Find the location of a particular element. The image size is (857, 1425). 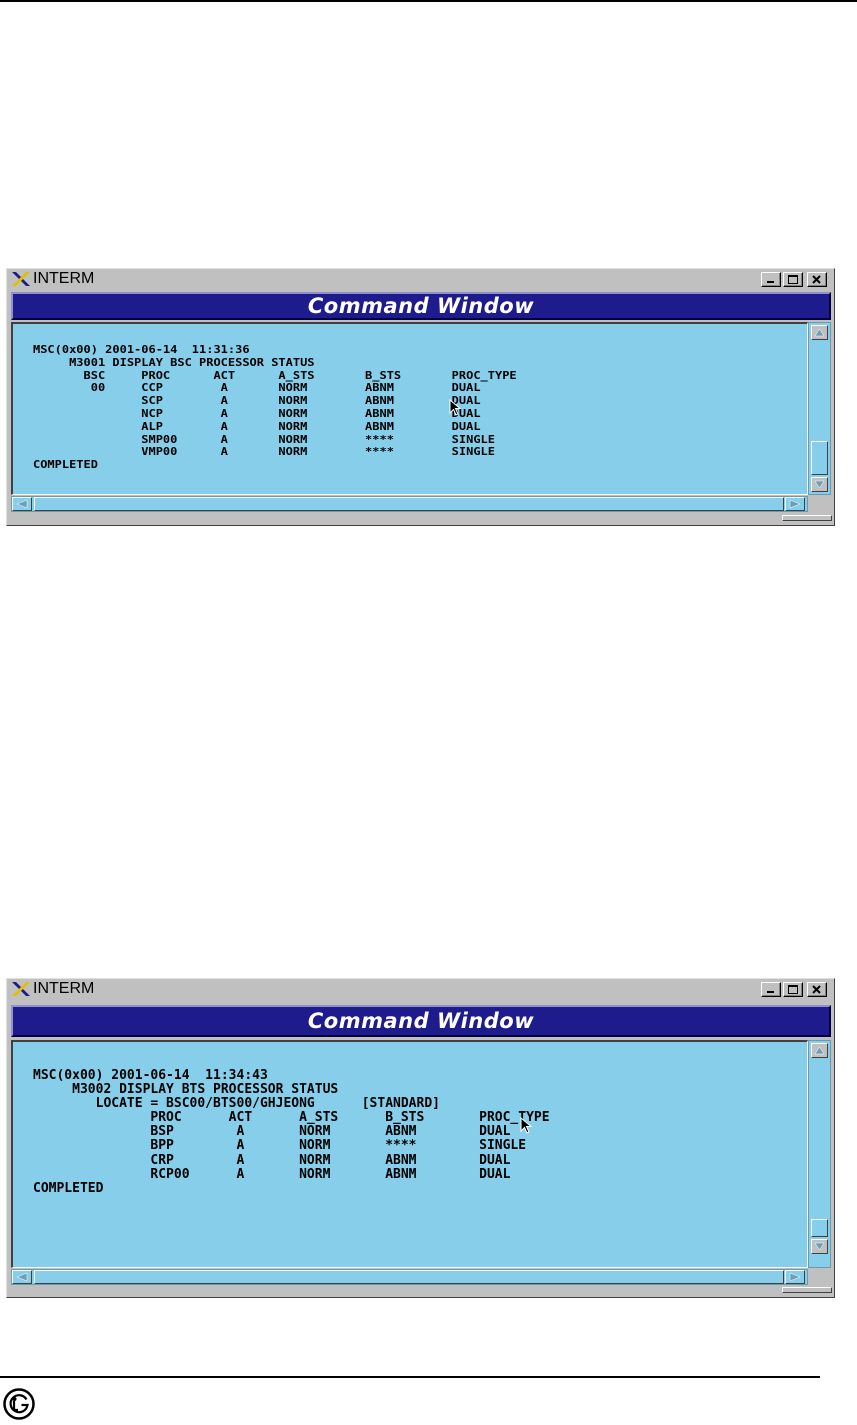

terminal-line: PROC ACT A_STS B_STS PROC_TYPE is located at coordinates (291, 1118).